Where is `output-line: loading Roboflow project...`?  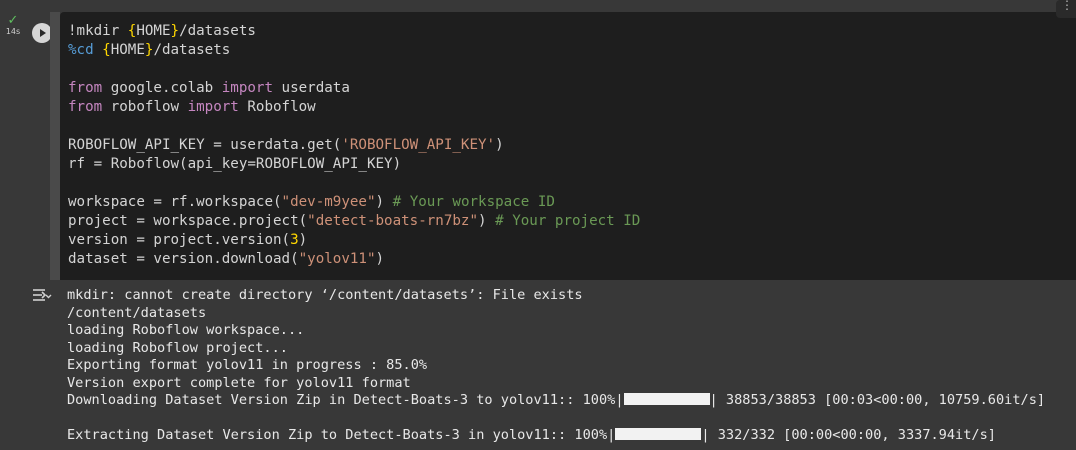
output-line: loading Roboflow project... is located at coordinates (177, 347).